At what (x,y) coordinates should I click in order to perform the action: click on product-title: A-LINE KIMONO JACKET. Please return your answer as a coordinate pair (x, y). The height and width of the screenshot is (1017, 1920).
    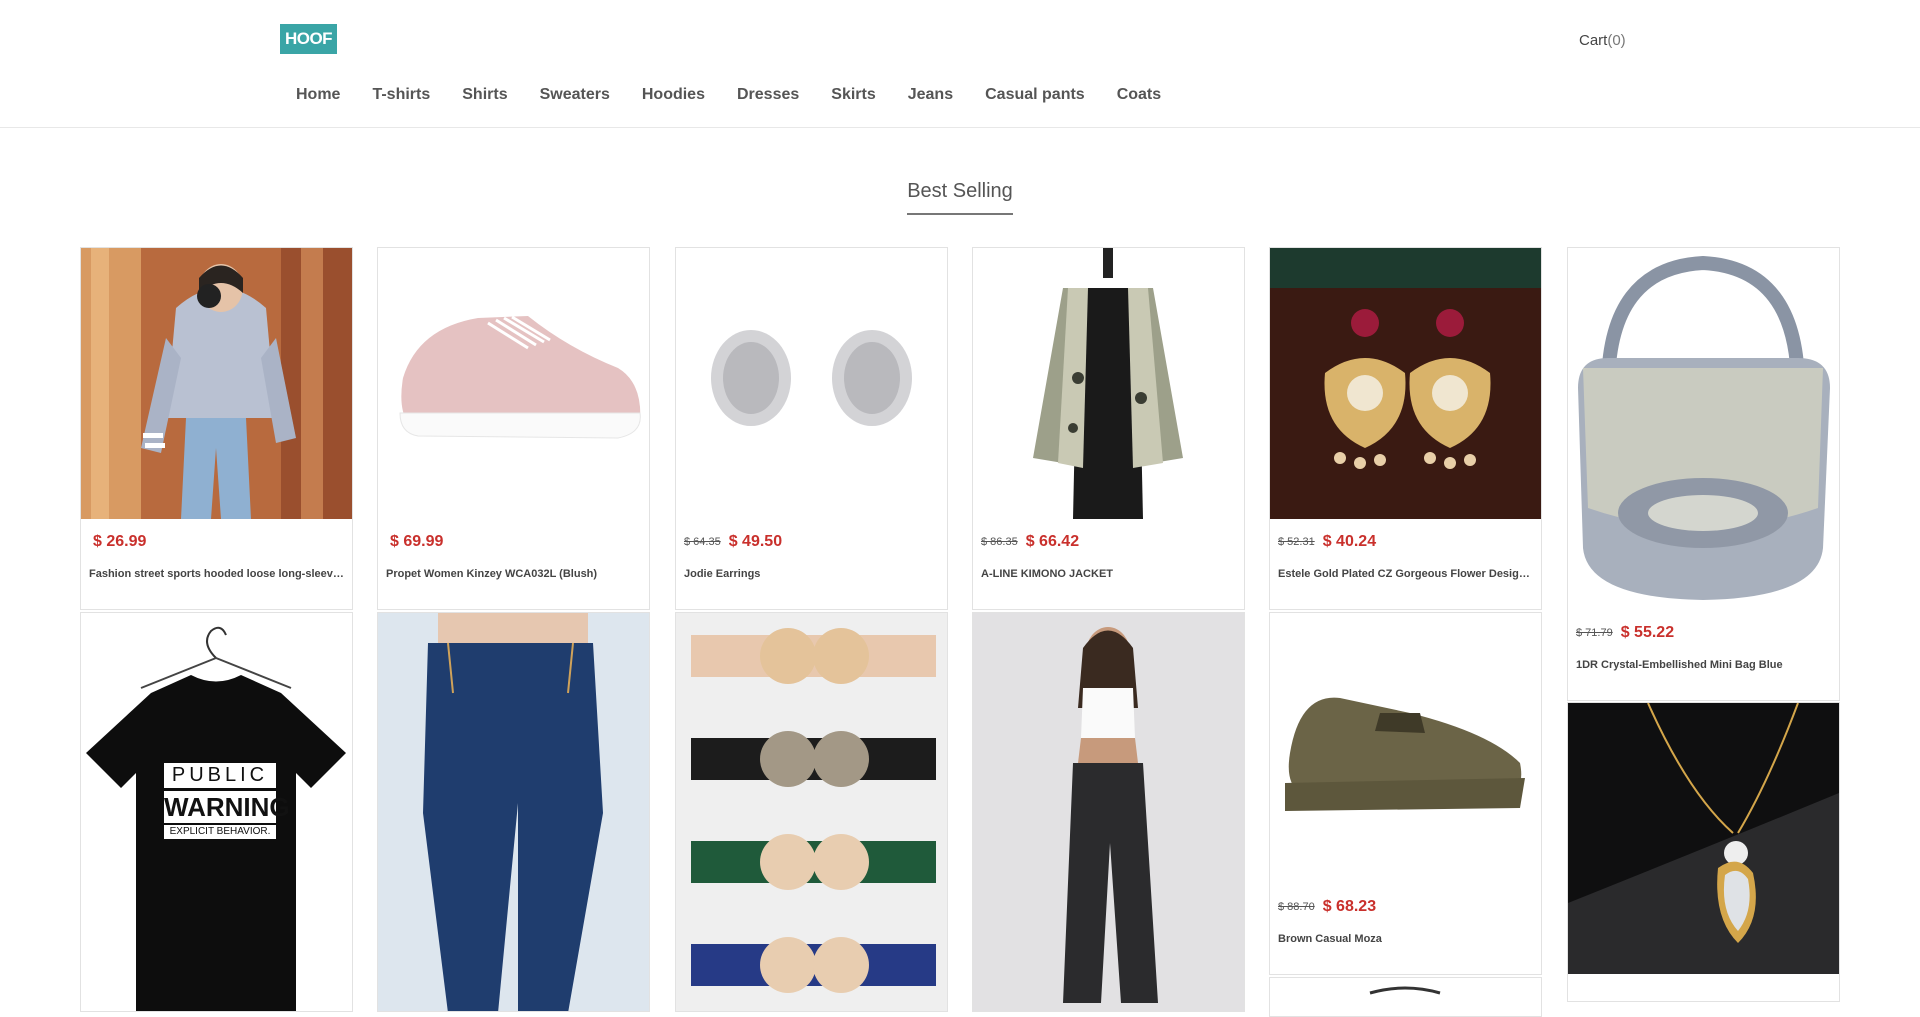
    Looking at the image, I should click on (1108, 587).